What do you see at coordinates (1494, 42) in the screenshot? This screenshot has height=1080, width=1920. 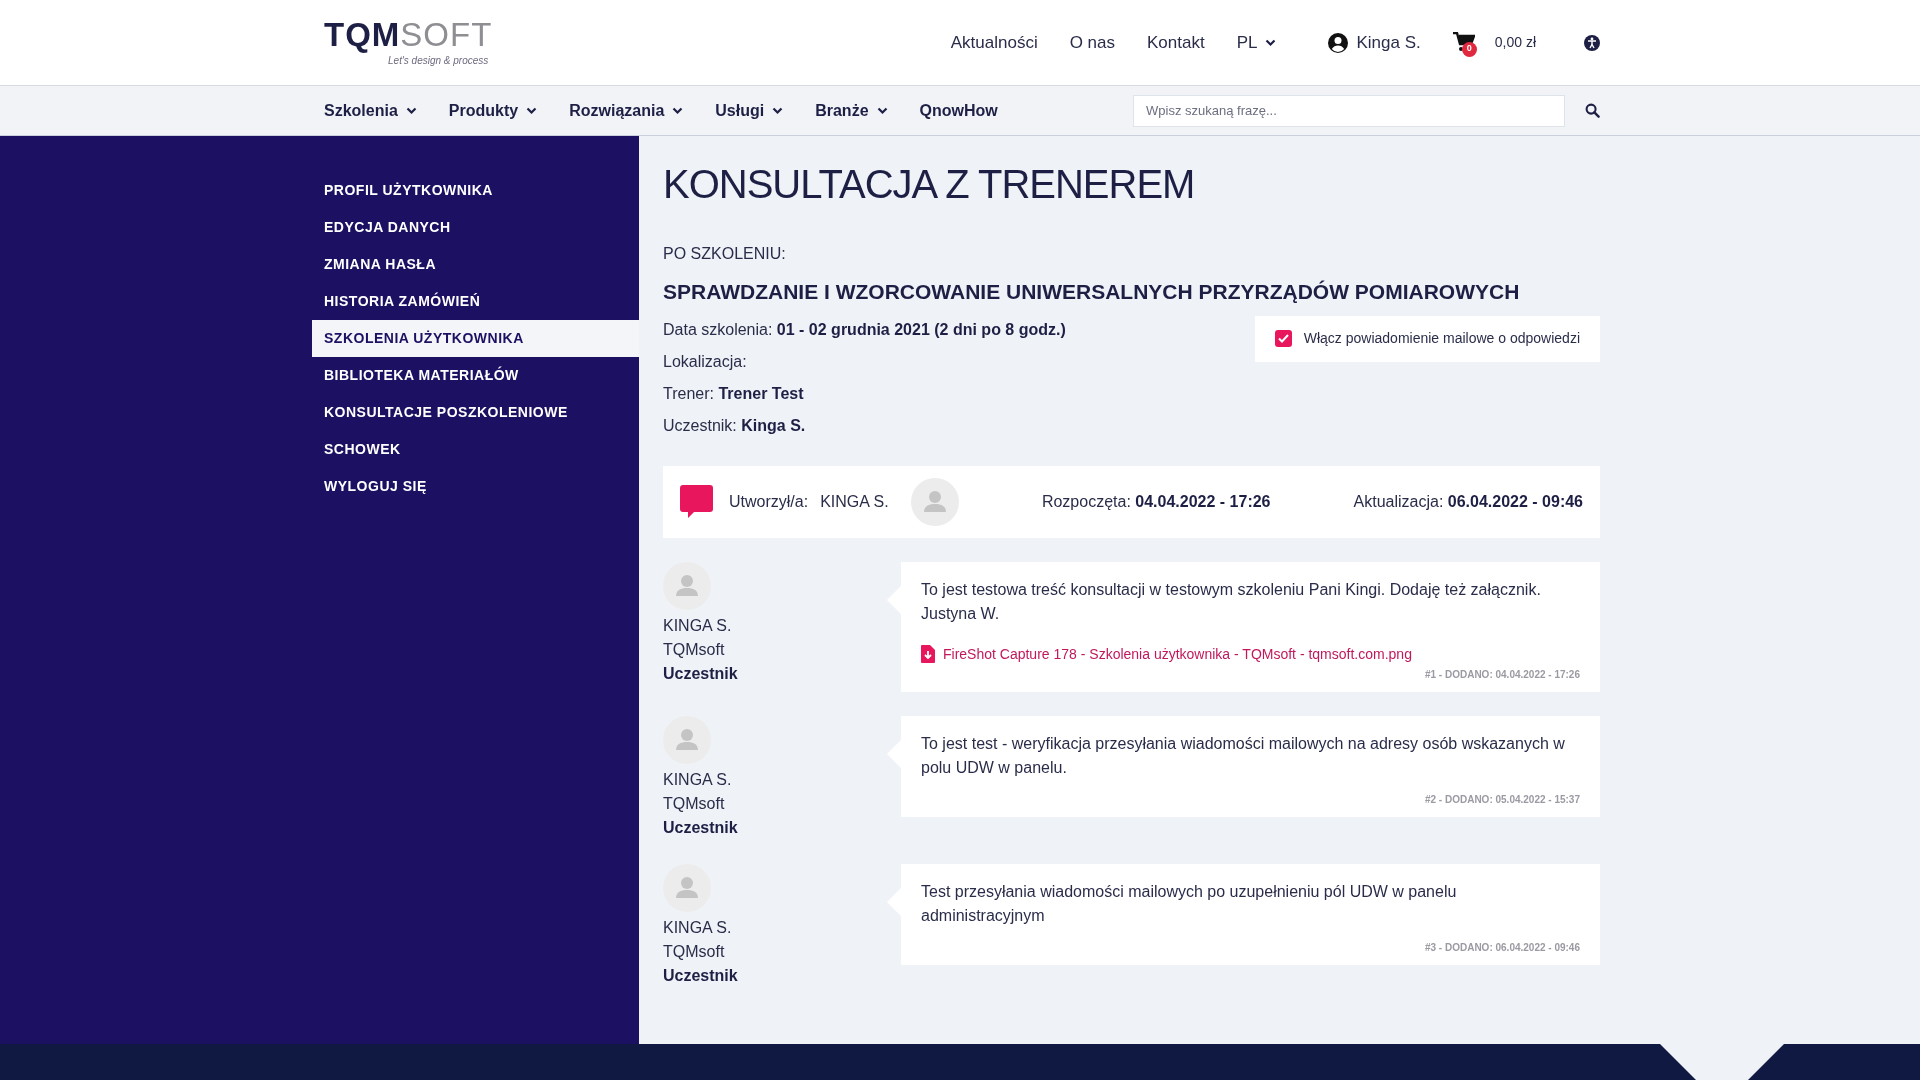 I see `cart-link: 0 0,00 zł` at bounding box center [1494, 42].